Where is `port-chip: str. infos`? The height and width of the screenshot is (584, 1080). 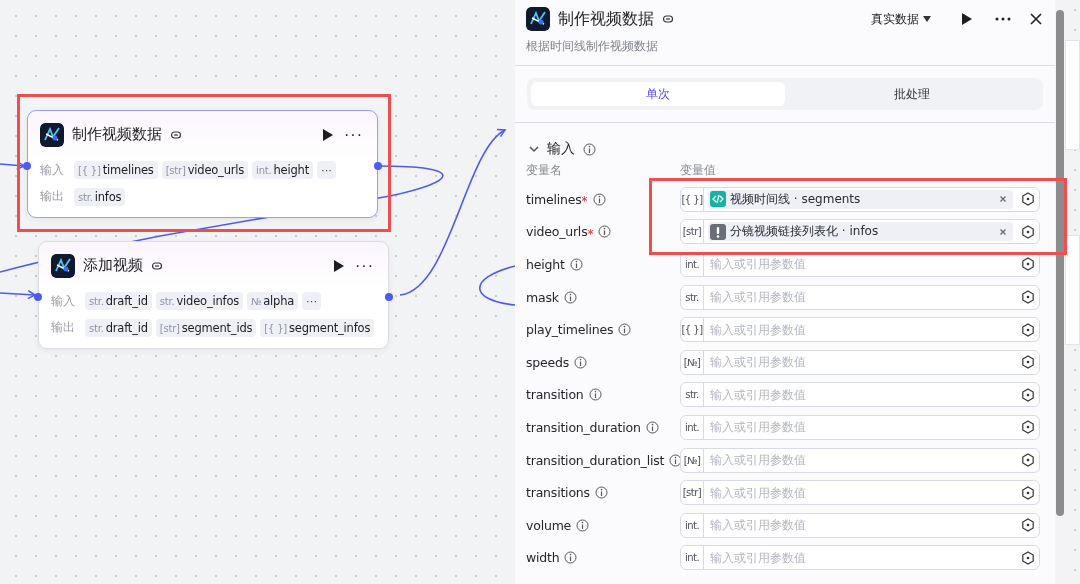
port-chip: str. infos is located at coordinates (100, 196).